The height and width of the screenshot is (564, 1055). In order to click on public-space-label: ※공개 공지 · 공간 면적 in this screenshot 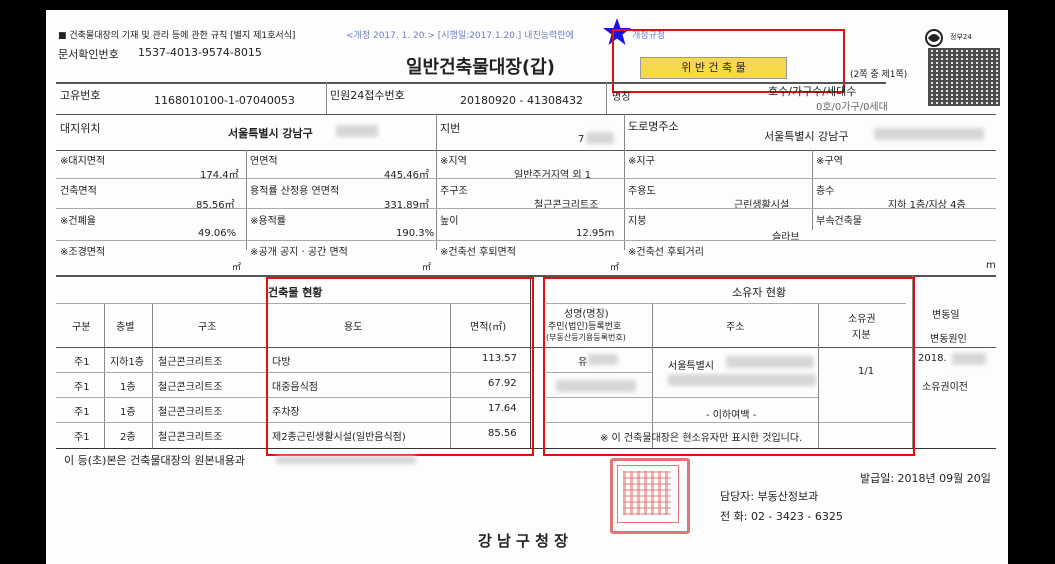, I will do `click(299, 252)`.